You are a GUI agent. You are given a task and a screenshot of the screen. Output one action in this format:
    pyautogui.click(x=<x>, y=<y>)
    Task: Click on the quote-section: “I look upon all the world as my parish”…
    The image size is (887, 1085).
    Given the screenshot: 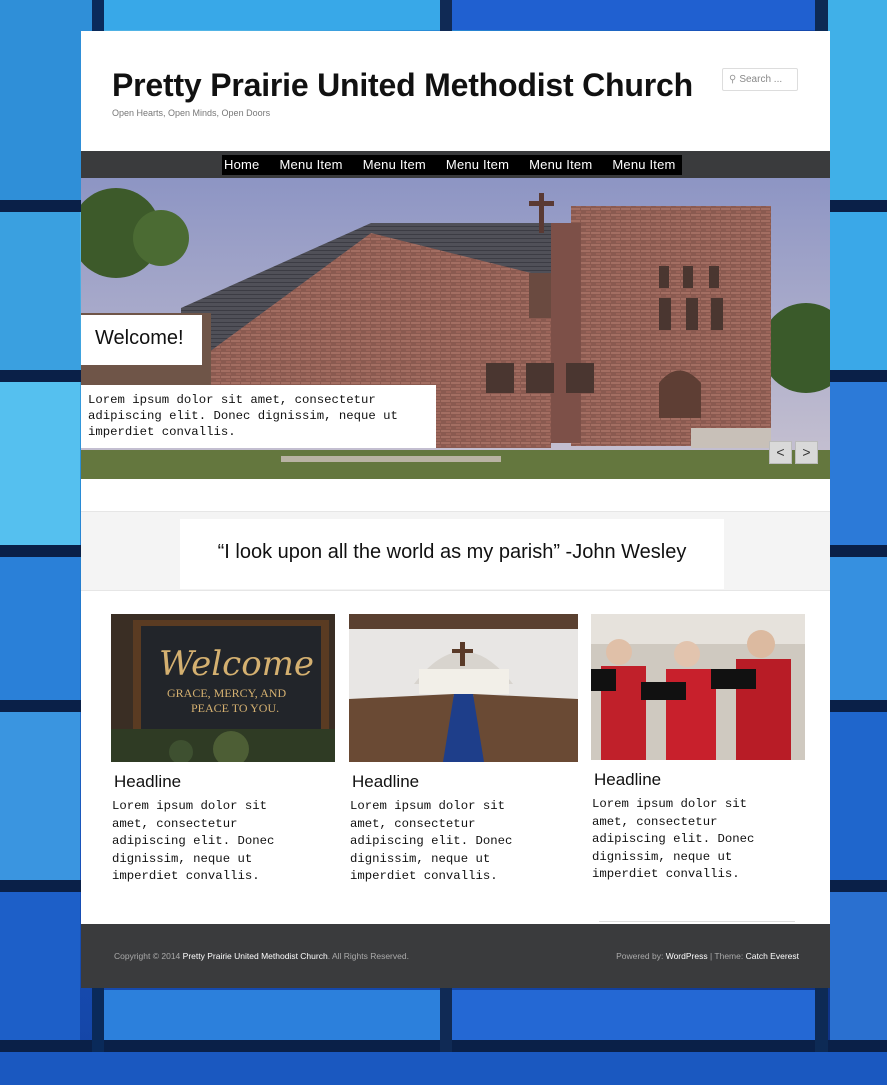 What is the action you would take?
    pyautogui.click(x=455, y=551)
    